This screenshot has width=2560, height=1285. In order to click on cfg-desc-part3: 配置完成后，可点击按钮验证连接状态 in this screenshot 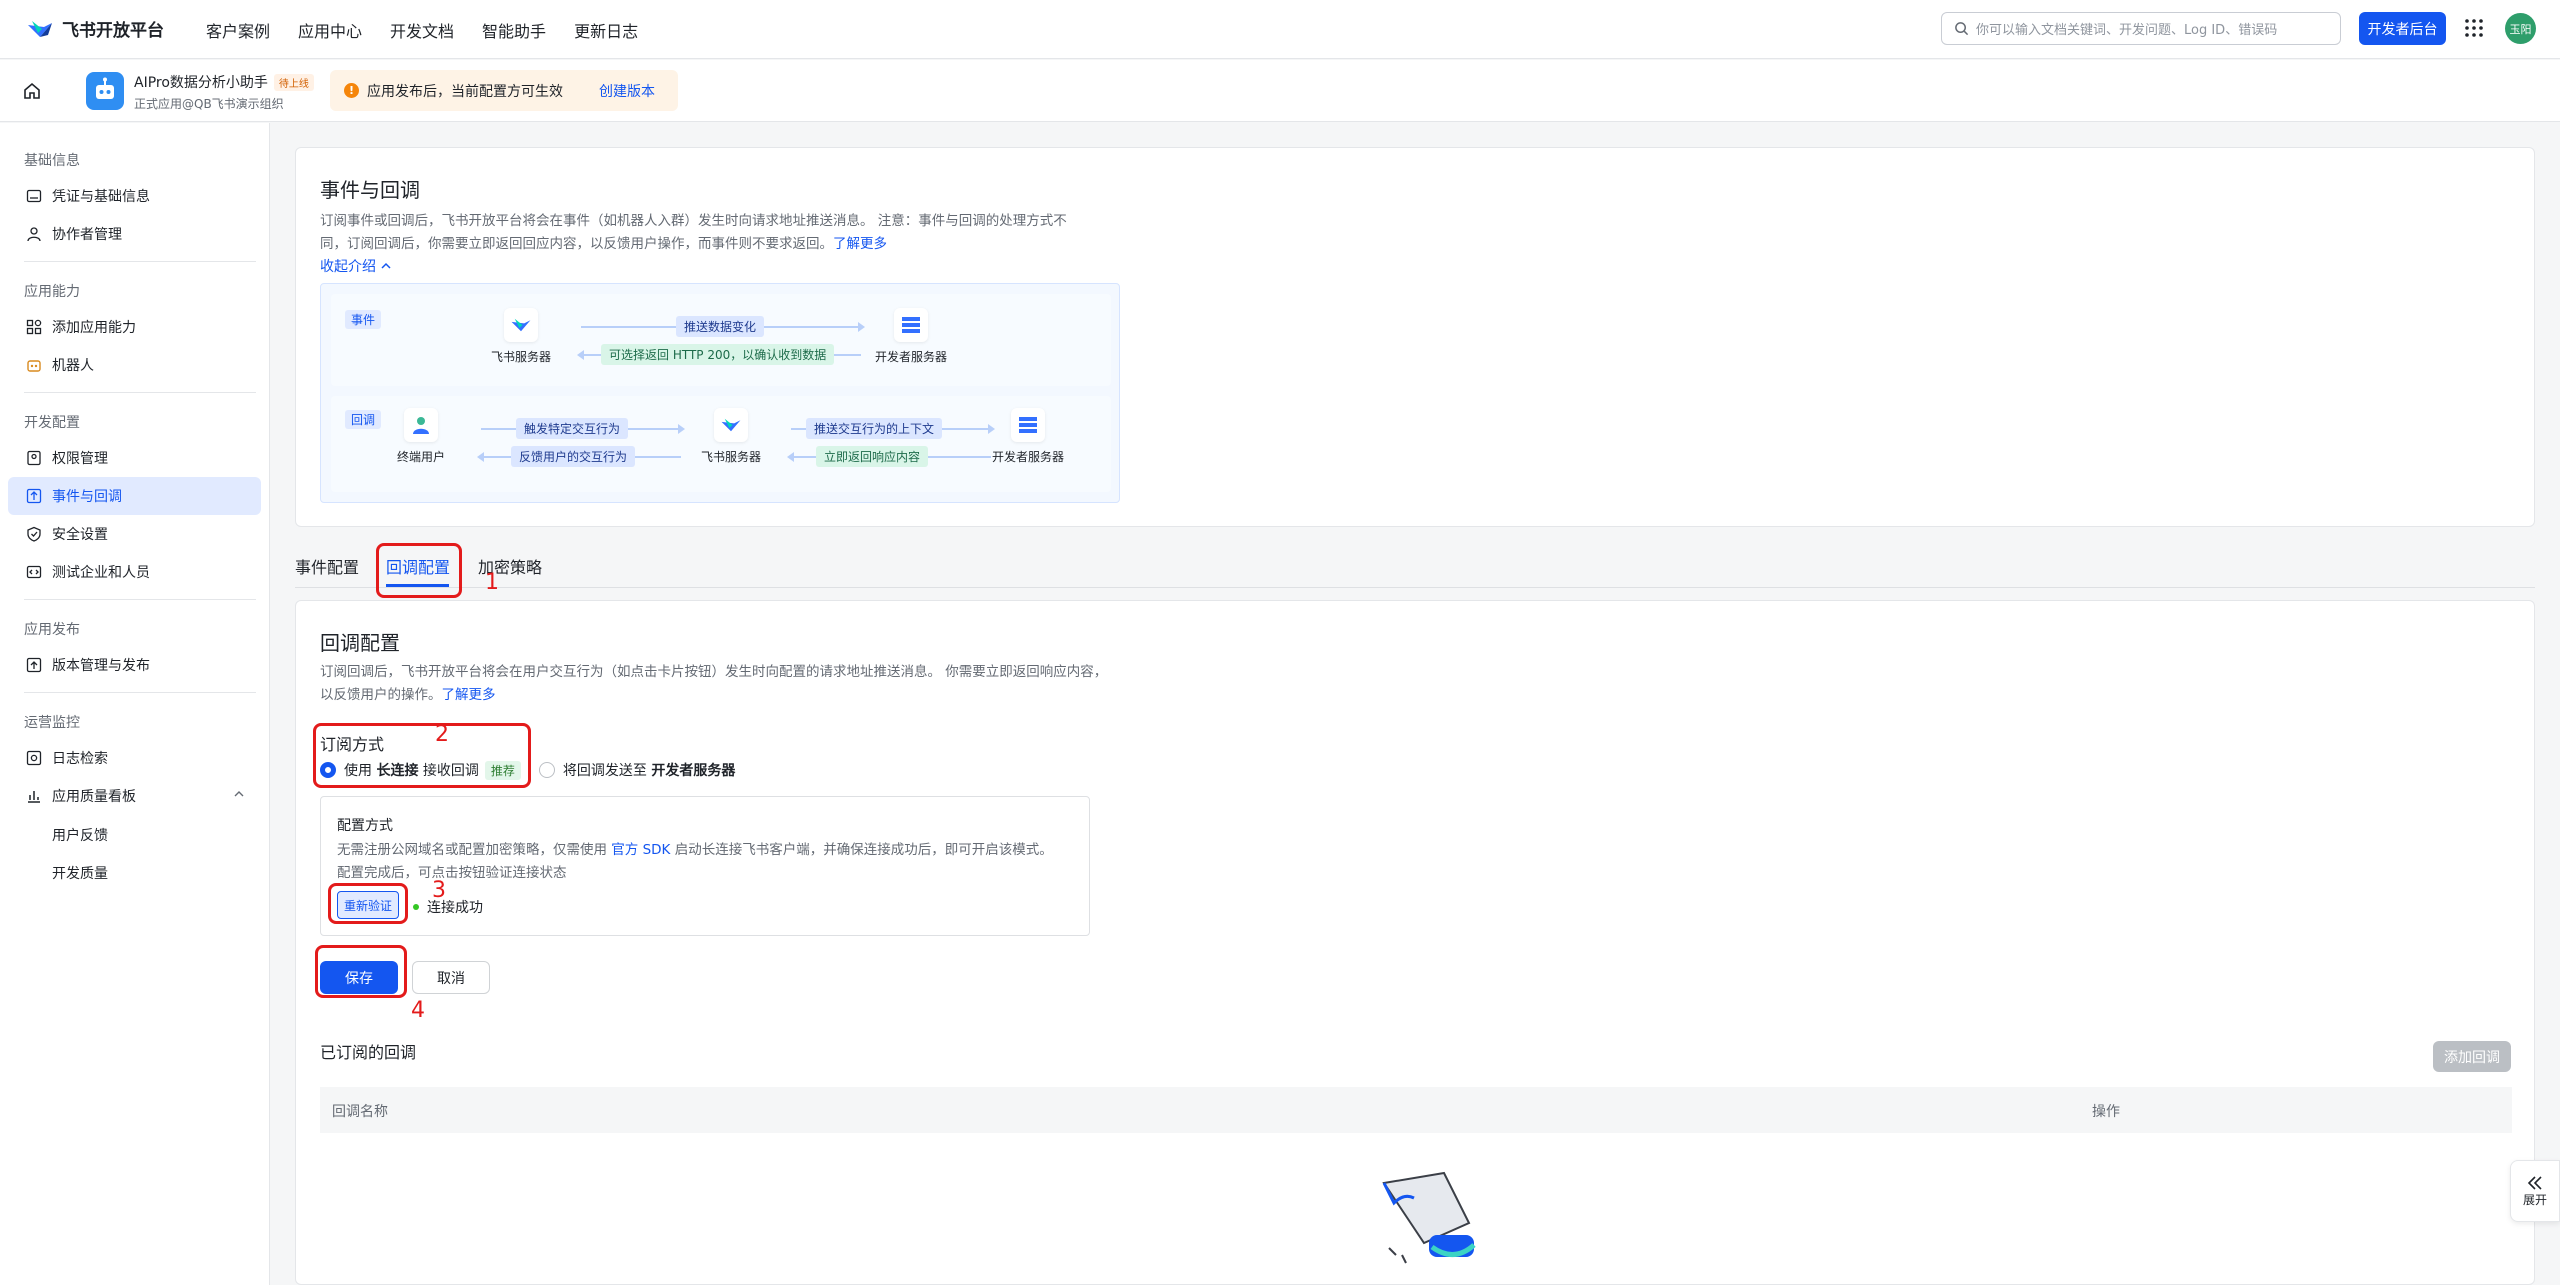, I will do `click(452, 873)`.